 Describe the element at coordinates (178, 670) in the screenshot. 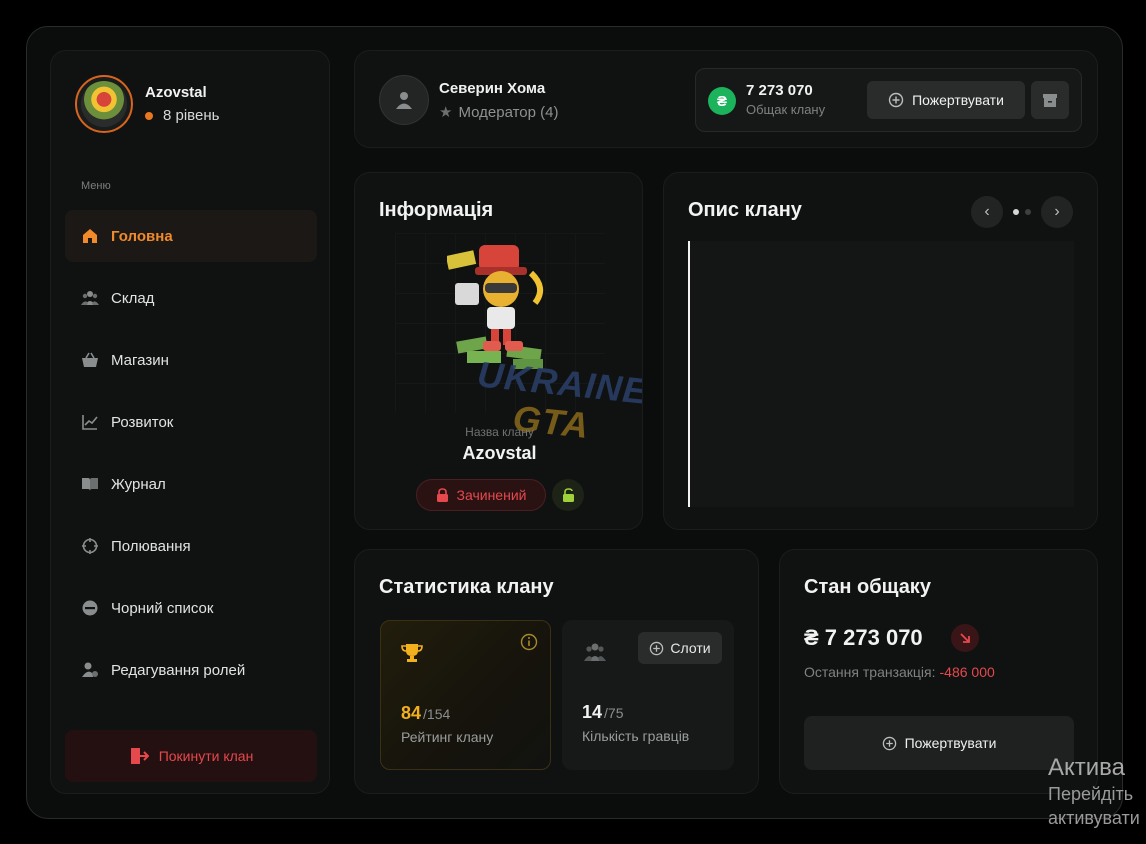

I see `sidebar-item-label: Редагування ролей` at that location.